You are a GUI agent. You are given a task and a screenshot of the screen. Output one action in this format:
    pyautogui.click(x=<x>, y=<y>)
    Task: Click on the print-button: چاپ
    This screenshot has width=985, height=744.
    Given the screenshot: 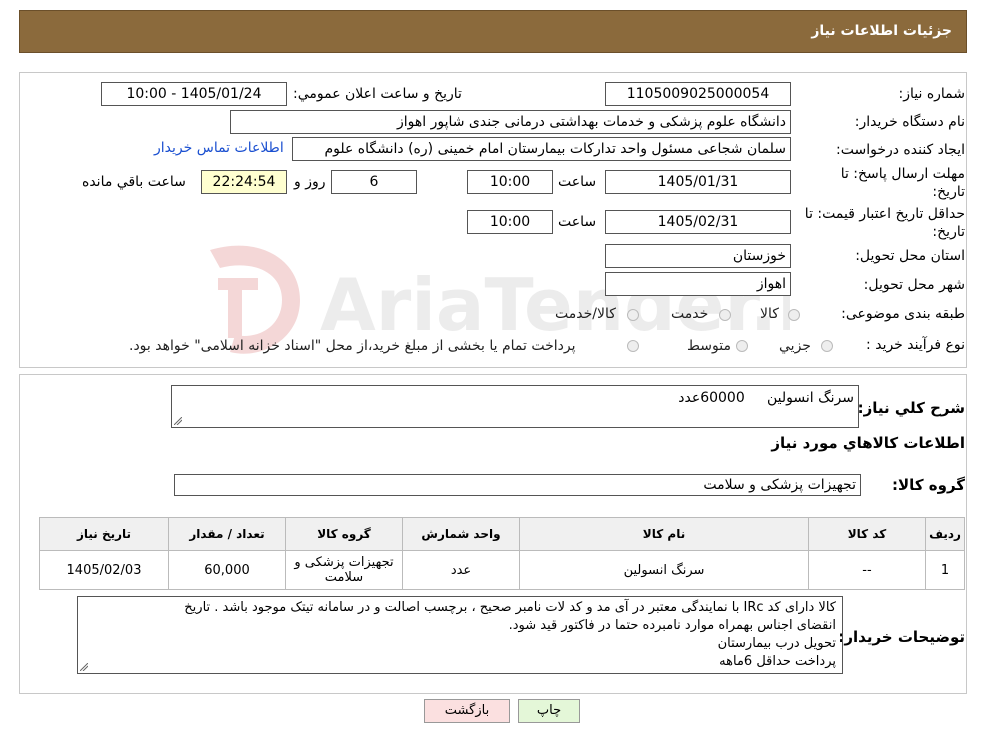 What is the action you would take?
    pyautogui.click(x=549, y=711)
    